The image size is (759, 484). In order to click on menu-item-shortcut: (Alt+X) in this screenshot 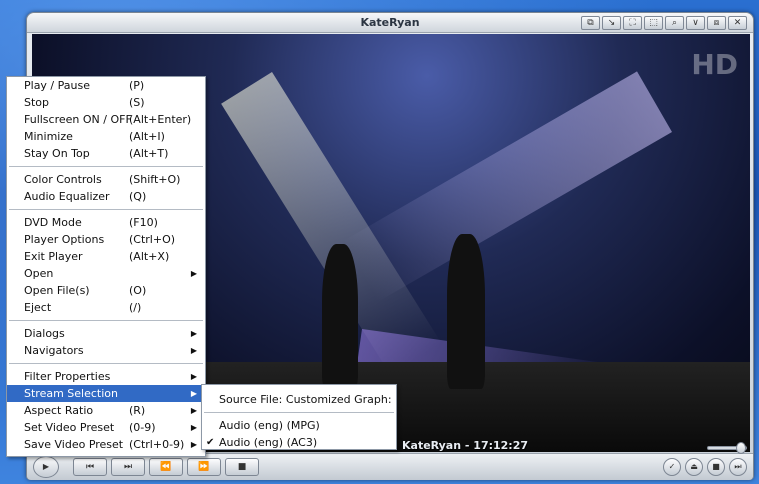, I will do `click(149, 256)`.